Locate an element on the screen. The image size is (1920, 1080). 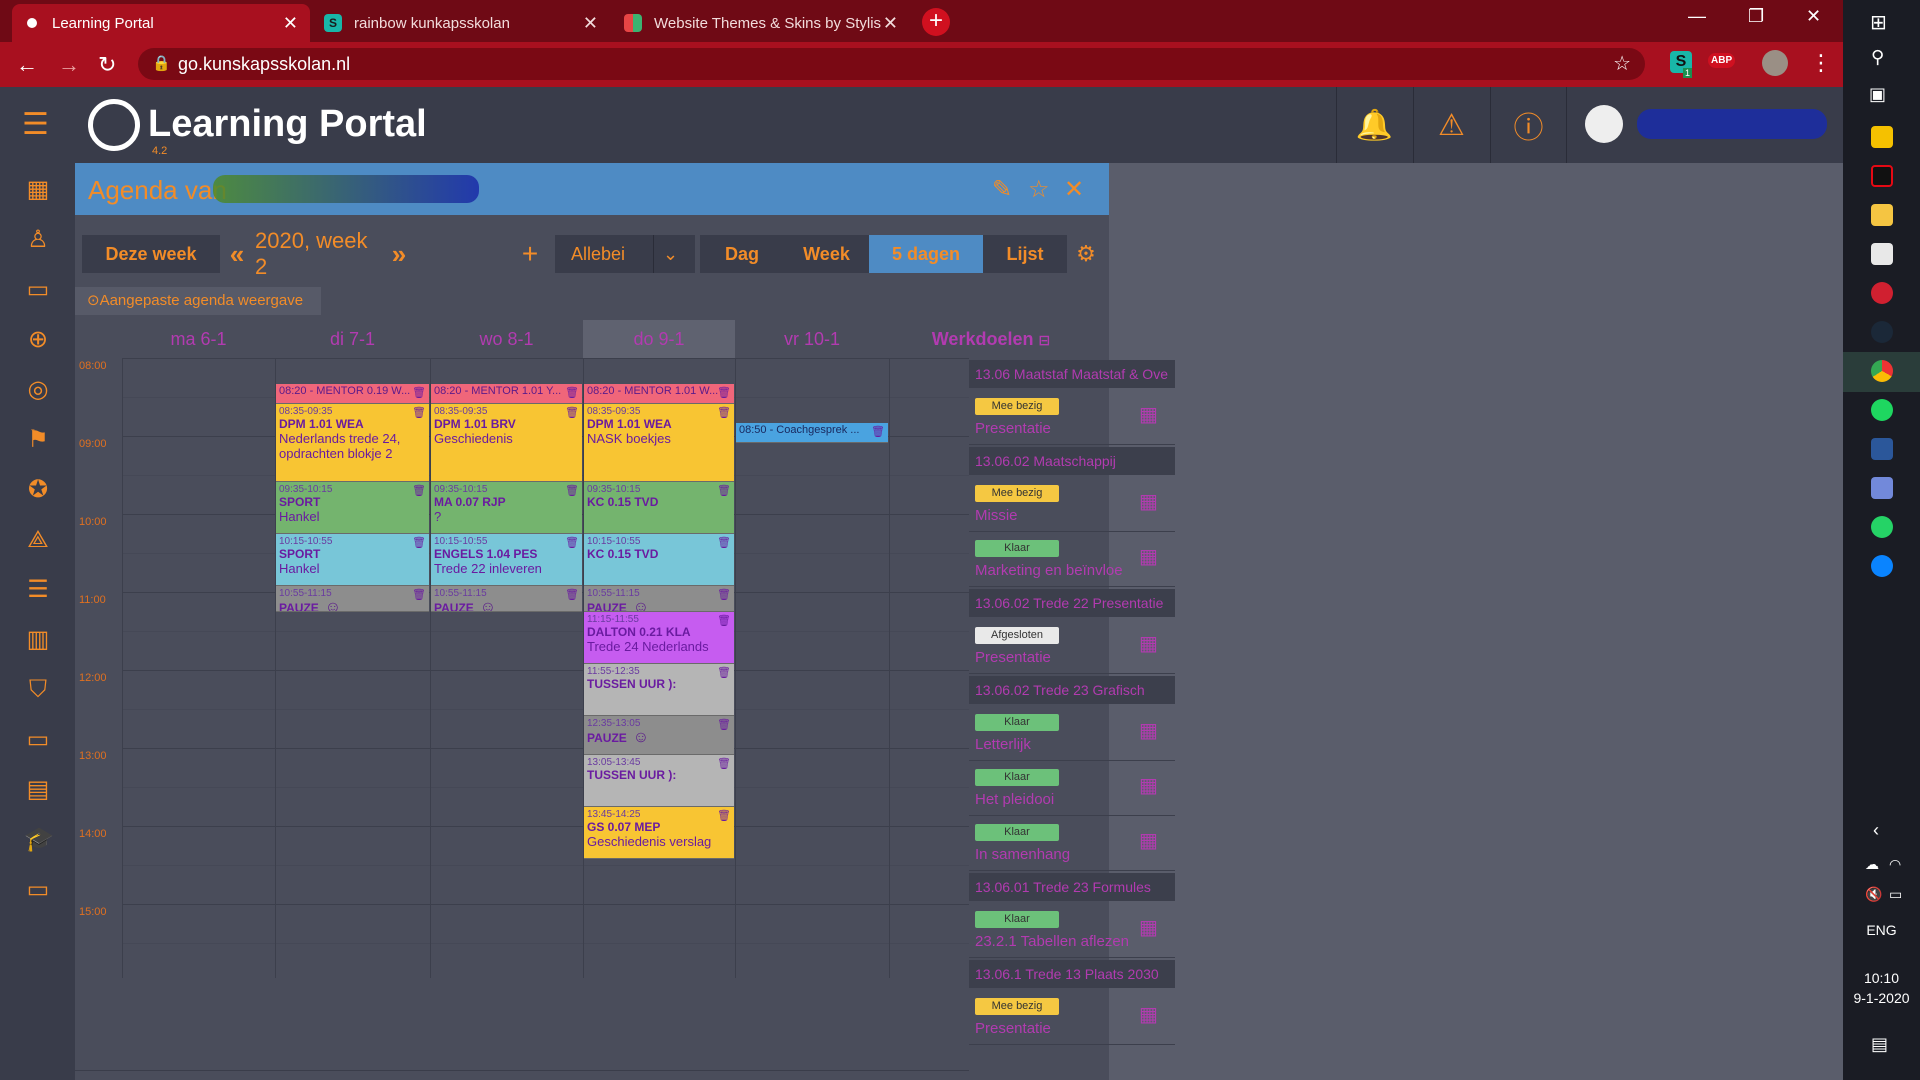
add-event-icon: + is located at coordinates (530, 254).